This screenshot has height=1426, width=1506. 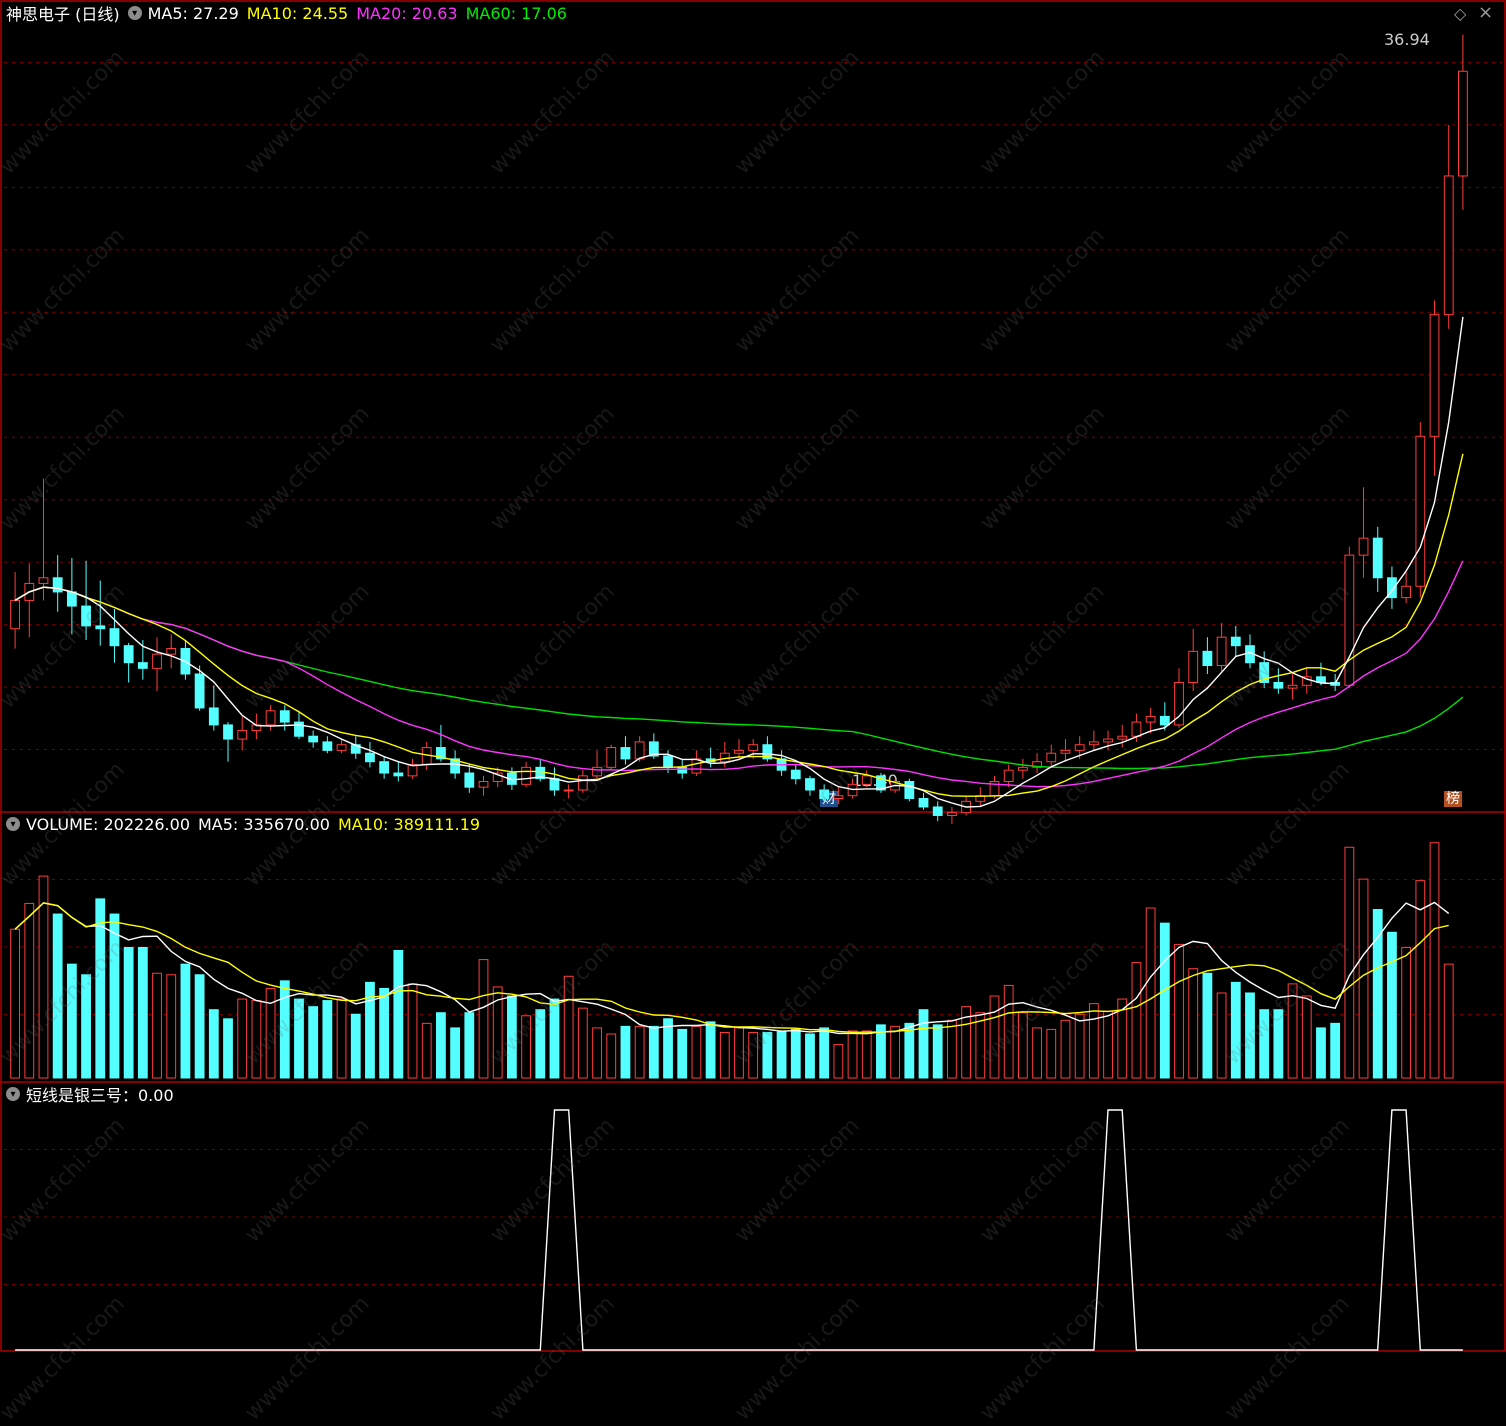 I want to click on volume-ma5: MA5: 335670.00, so click(x=264, y=824).